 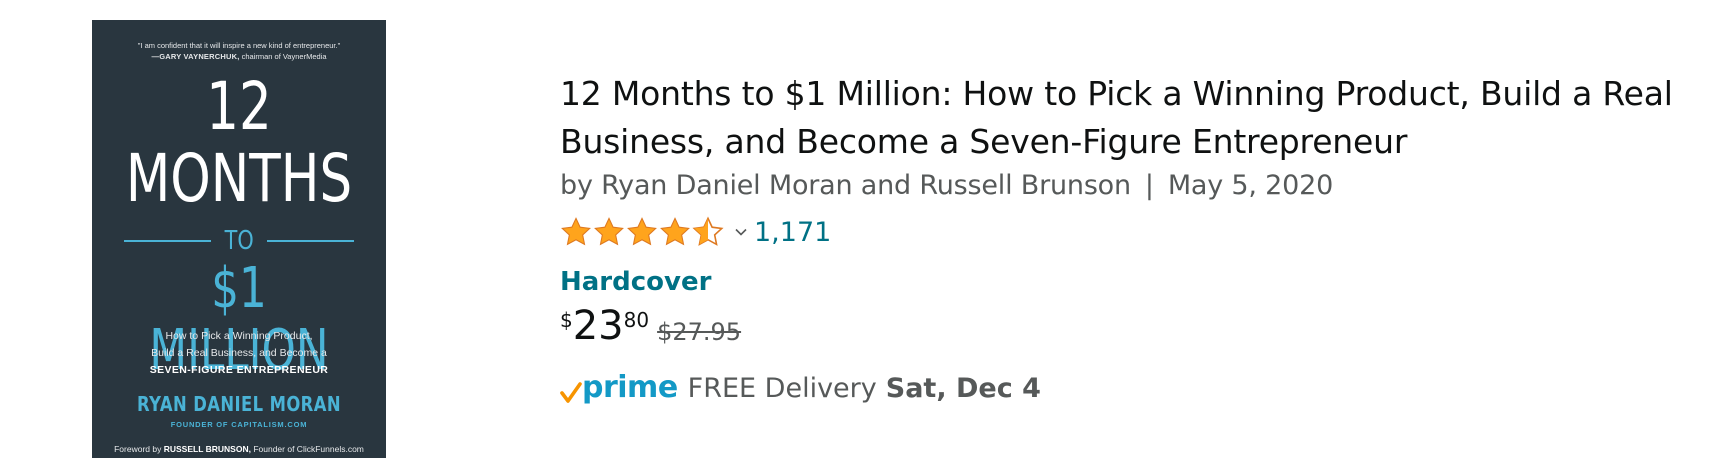 What do you see at coordinates (1140, 282) in the screenshot?
I see `format-link-hardcover: Hardcover` at bounding box center [1140, 282].